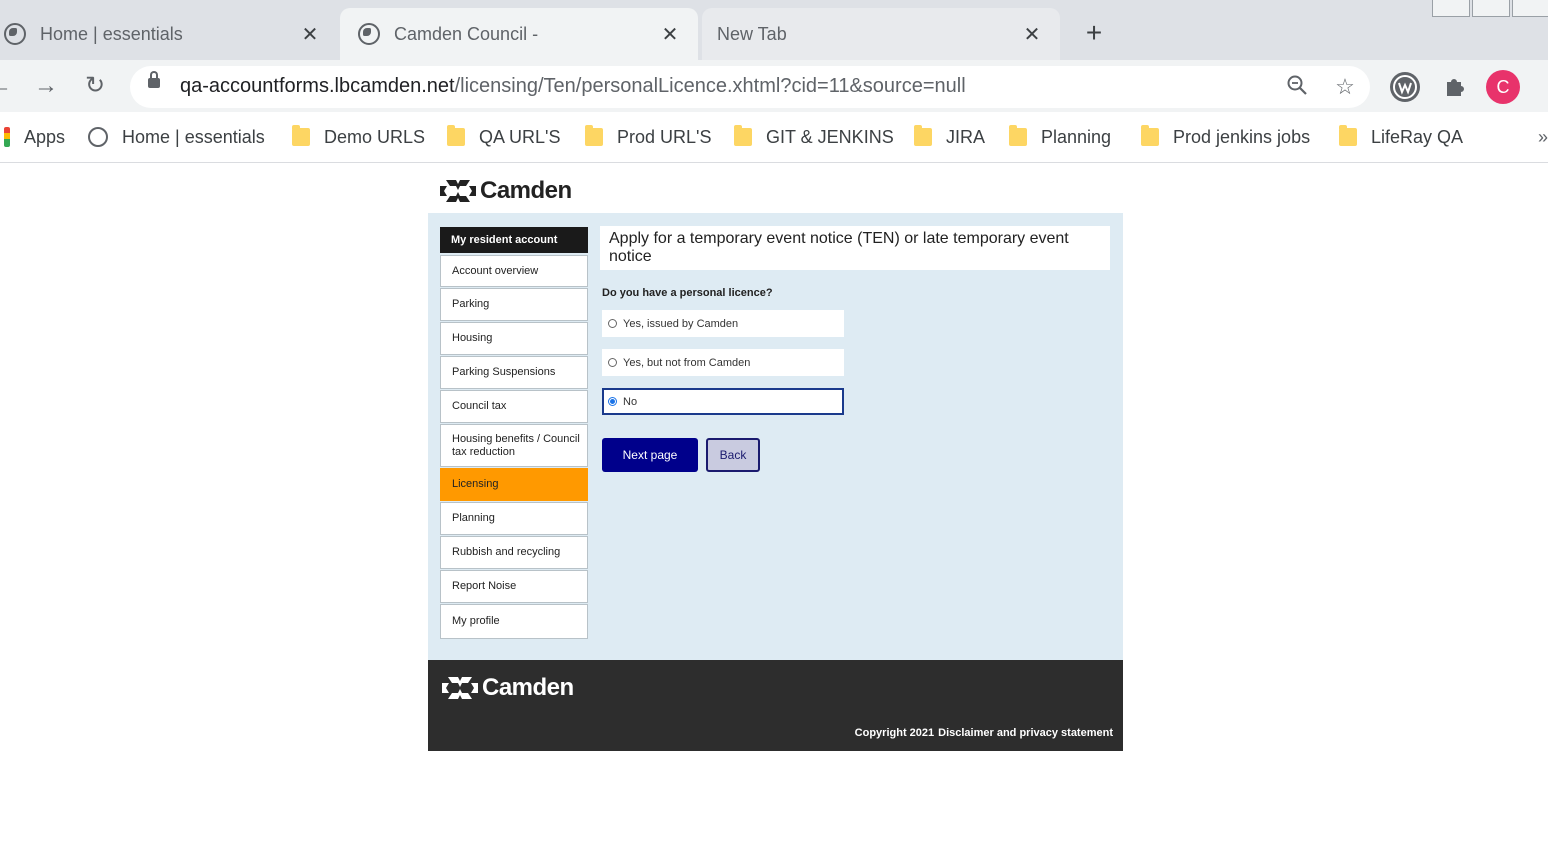  What do you see at coordinates (650, 455) in the screenshot?
I see `next-page-button: Next page` at bounding box center [650, 455].